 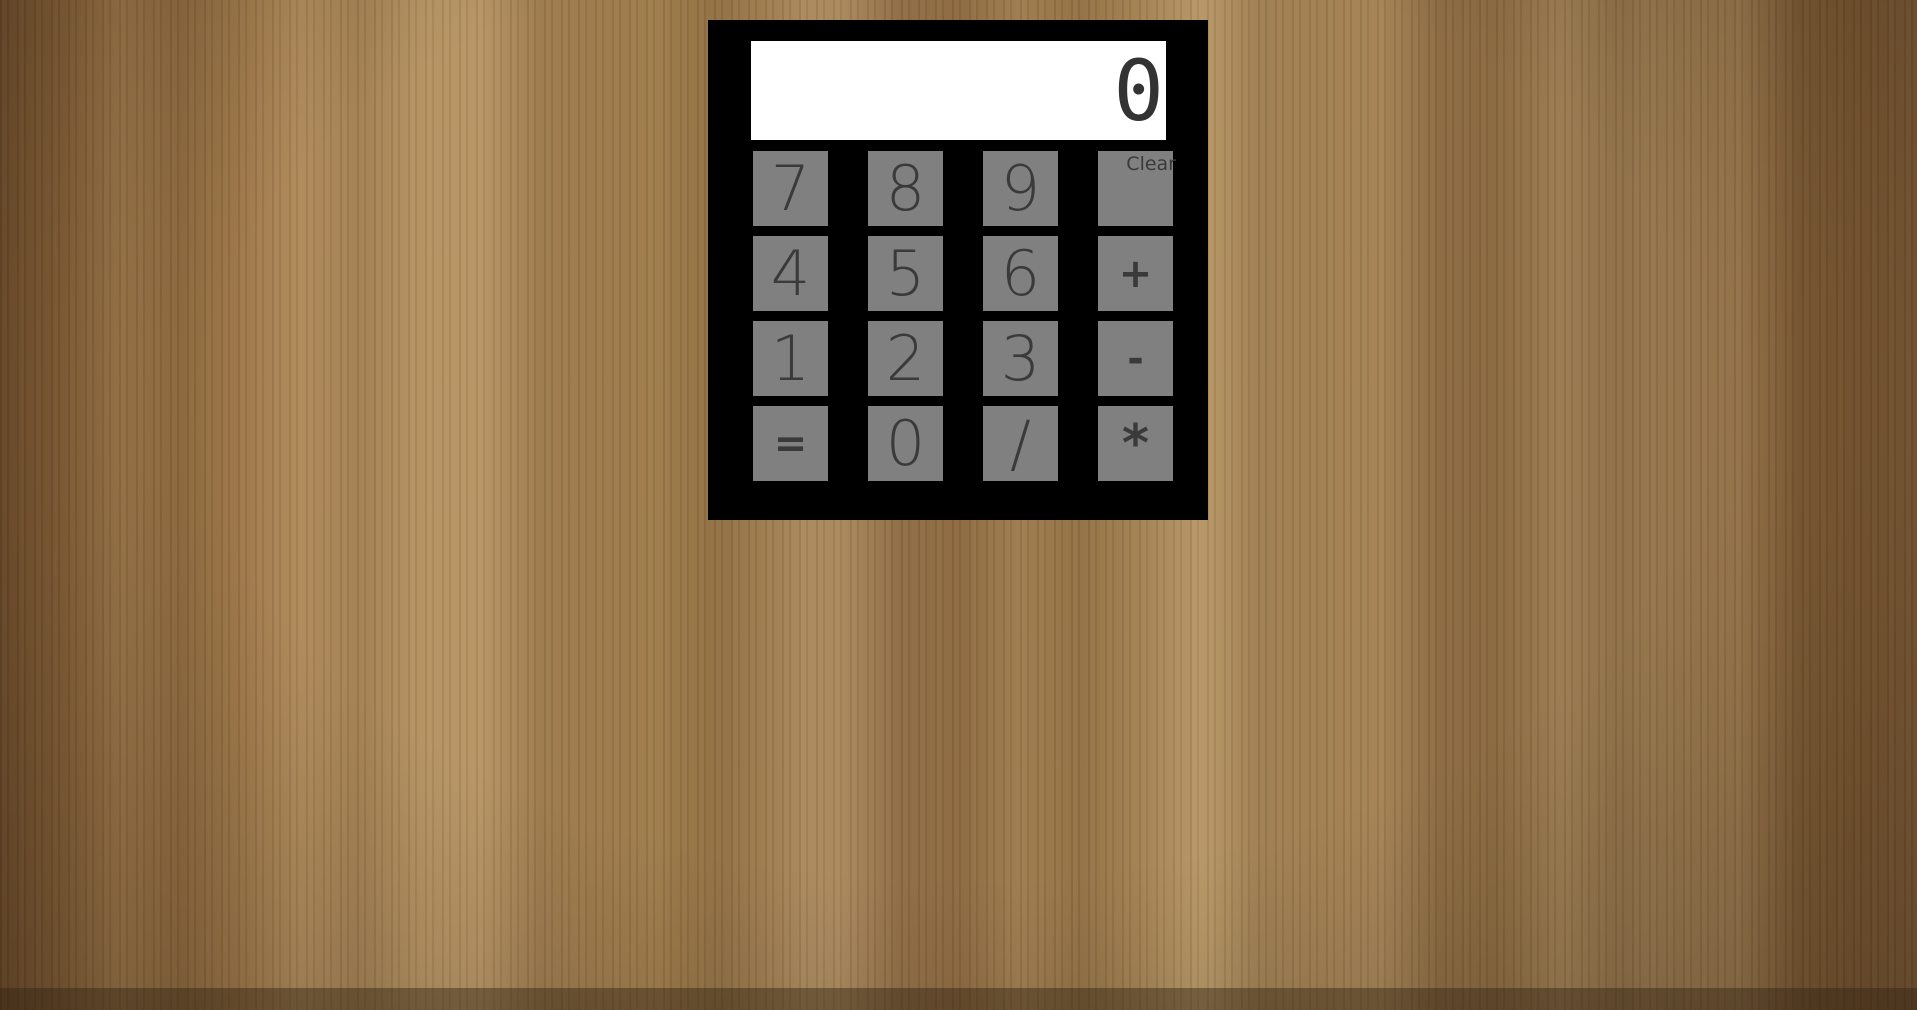 What do you see at coordinates (1135, 358) in the screenshot?
I see `subtract-button: -` at bounding box center [1135, 358].